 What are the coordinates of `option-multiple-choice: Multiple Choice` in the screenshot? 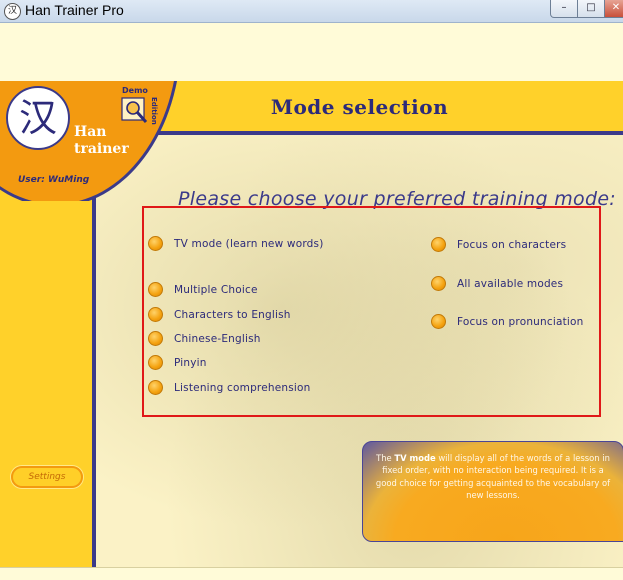 It's located at (203, 289).